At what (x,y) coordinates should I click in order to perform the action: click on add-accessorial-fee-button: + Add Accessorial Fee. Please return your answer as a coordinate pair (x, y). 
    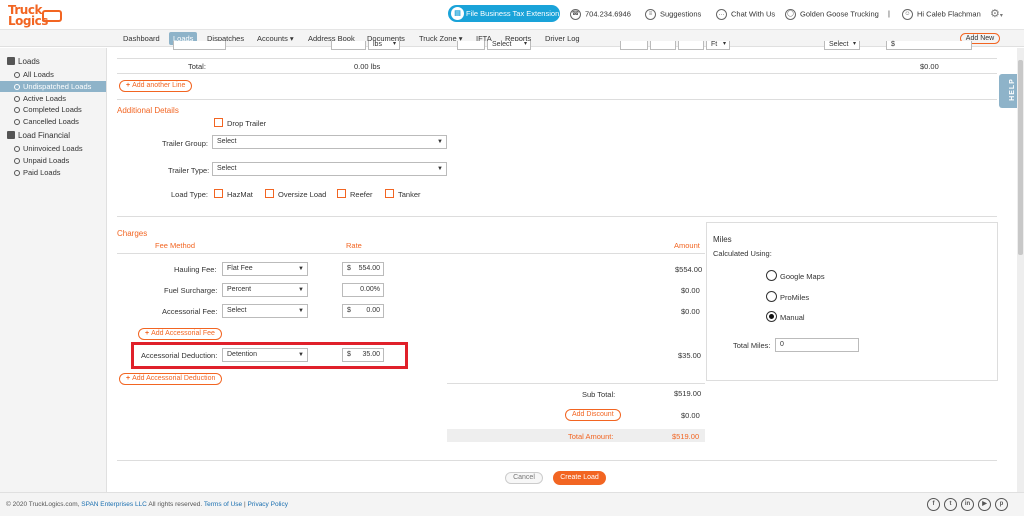
    Looking at the image, I should click on (180, 334).